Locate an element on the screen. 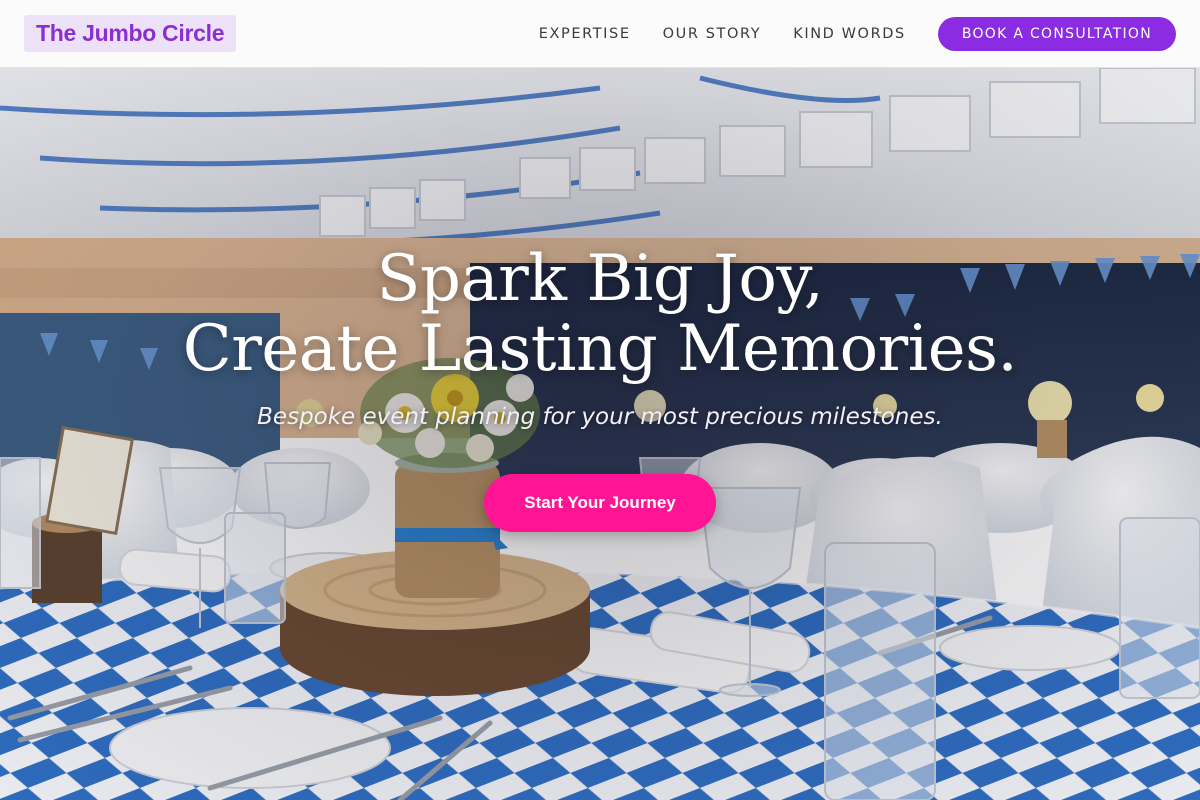  book-consultation-button: BOOK A CONSULTATION is located at coordinates (1056, 33).